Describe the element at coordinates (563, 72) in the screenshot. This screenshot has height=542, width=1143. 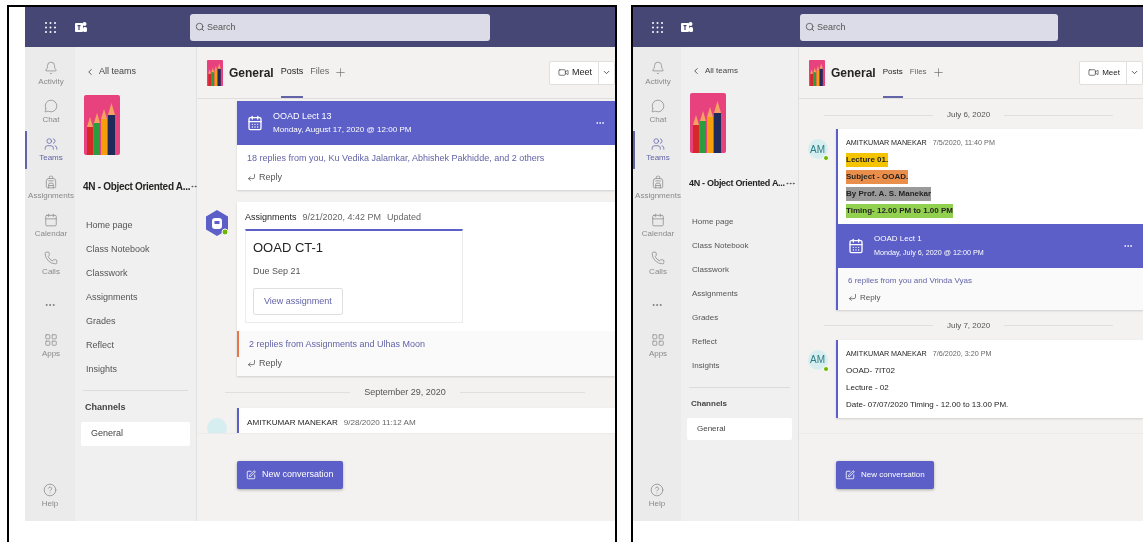
I see `video-camera-icon` at that location.